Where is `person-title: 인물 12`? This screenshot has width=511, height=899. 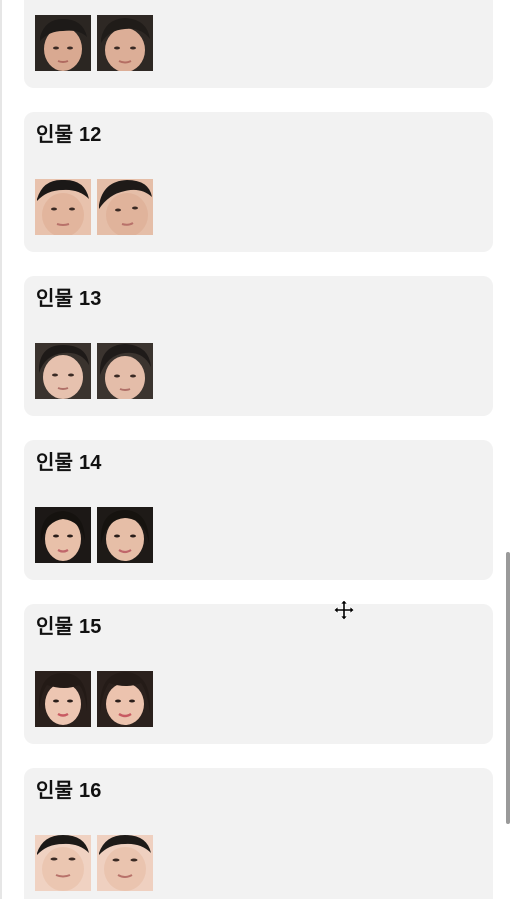
person-title: 인물 12 is located at coordinates (69, 135).